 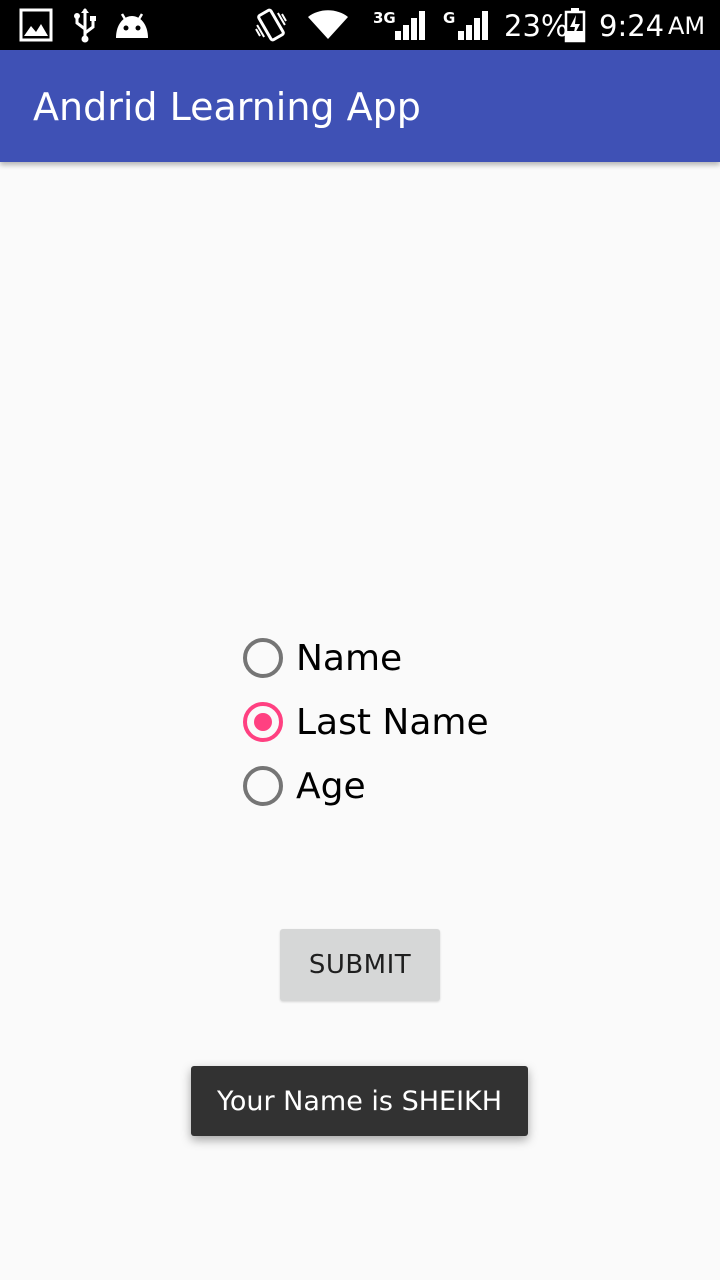 I want to click on status-bar: 3G G 23% 9:24 AM, so click(x=360, y=25).